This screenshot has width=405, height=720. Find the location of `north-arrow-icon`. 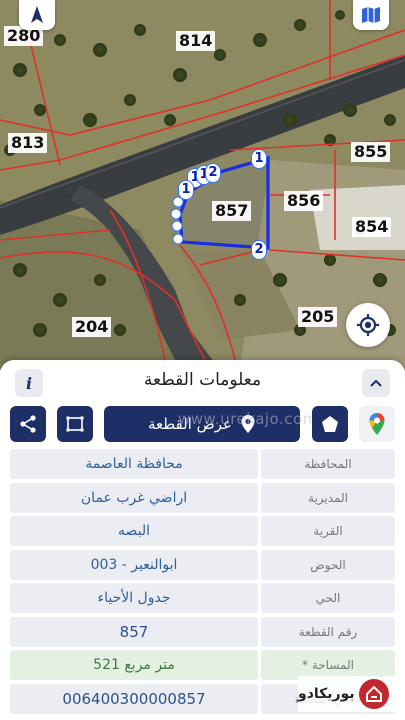

north-arrow-icon is located at coordinates (37, 15).